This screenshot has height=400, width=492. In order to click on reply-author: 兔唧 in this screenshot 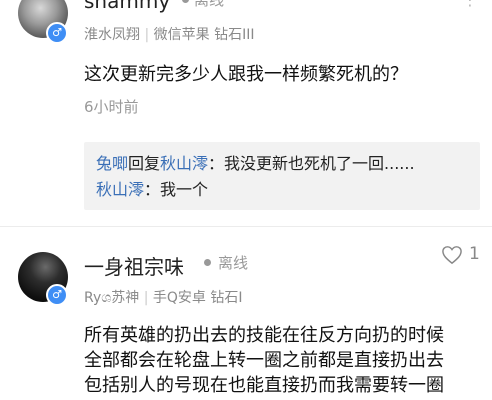, I will do `click(112, 163)`.